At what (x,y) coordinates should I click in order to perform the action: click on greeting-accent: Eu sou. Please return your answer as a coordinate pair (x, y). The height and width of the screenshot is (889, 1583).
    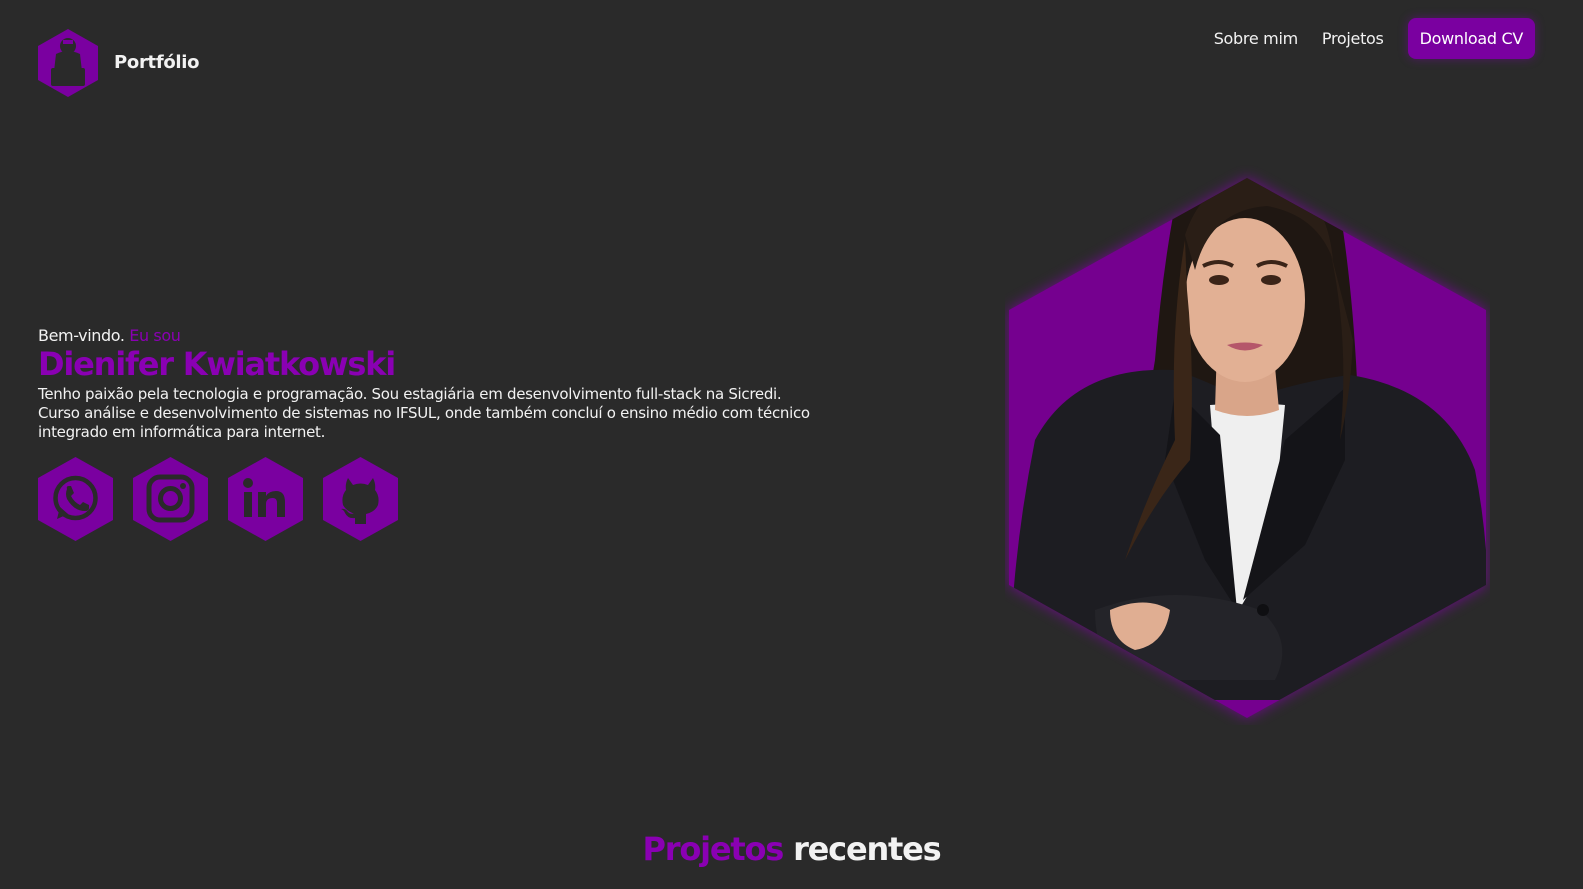
    Looking at the image, I should click on (155, 335).